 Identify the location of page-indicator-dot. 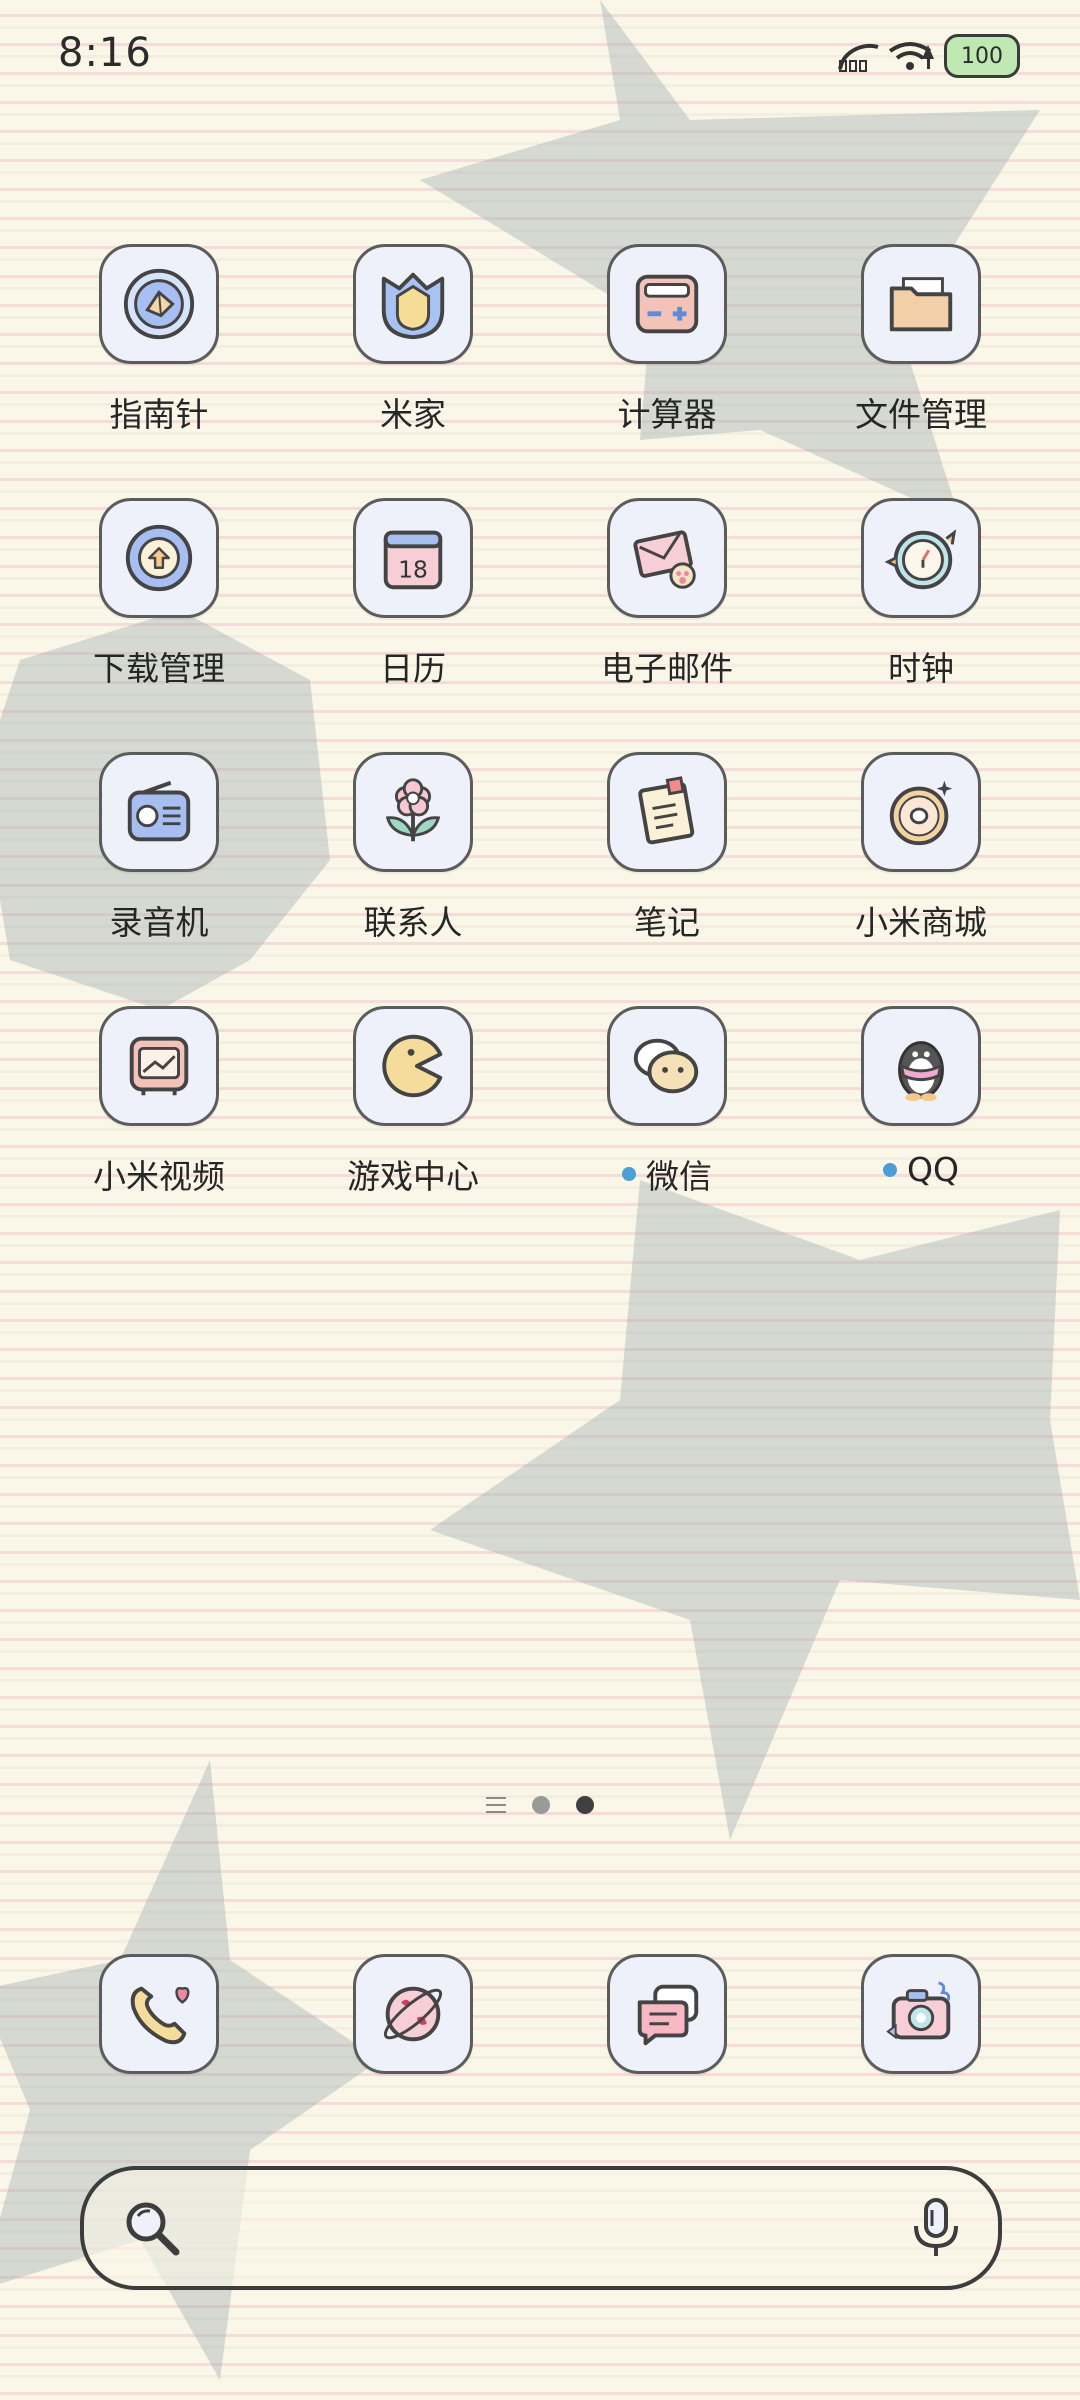
(541, 1805).